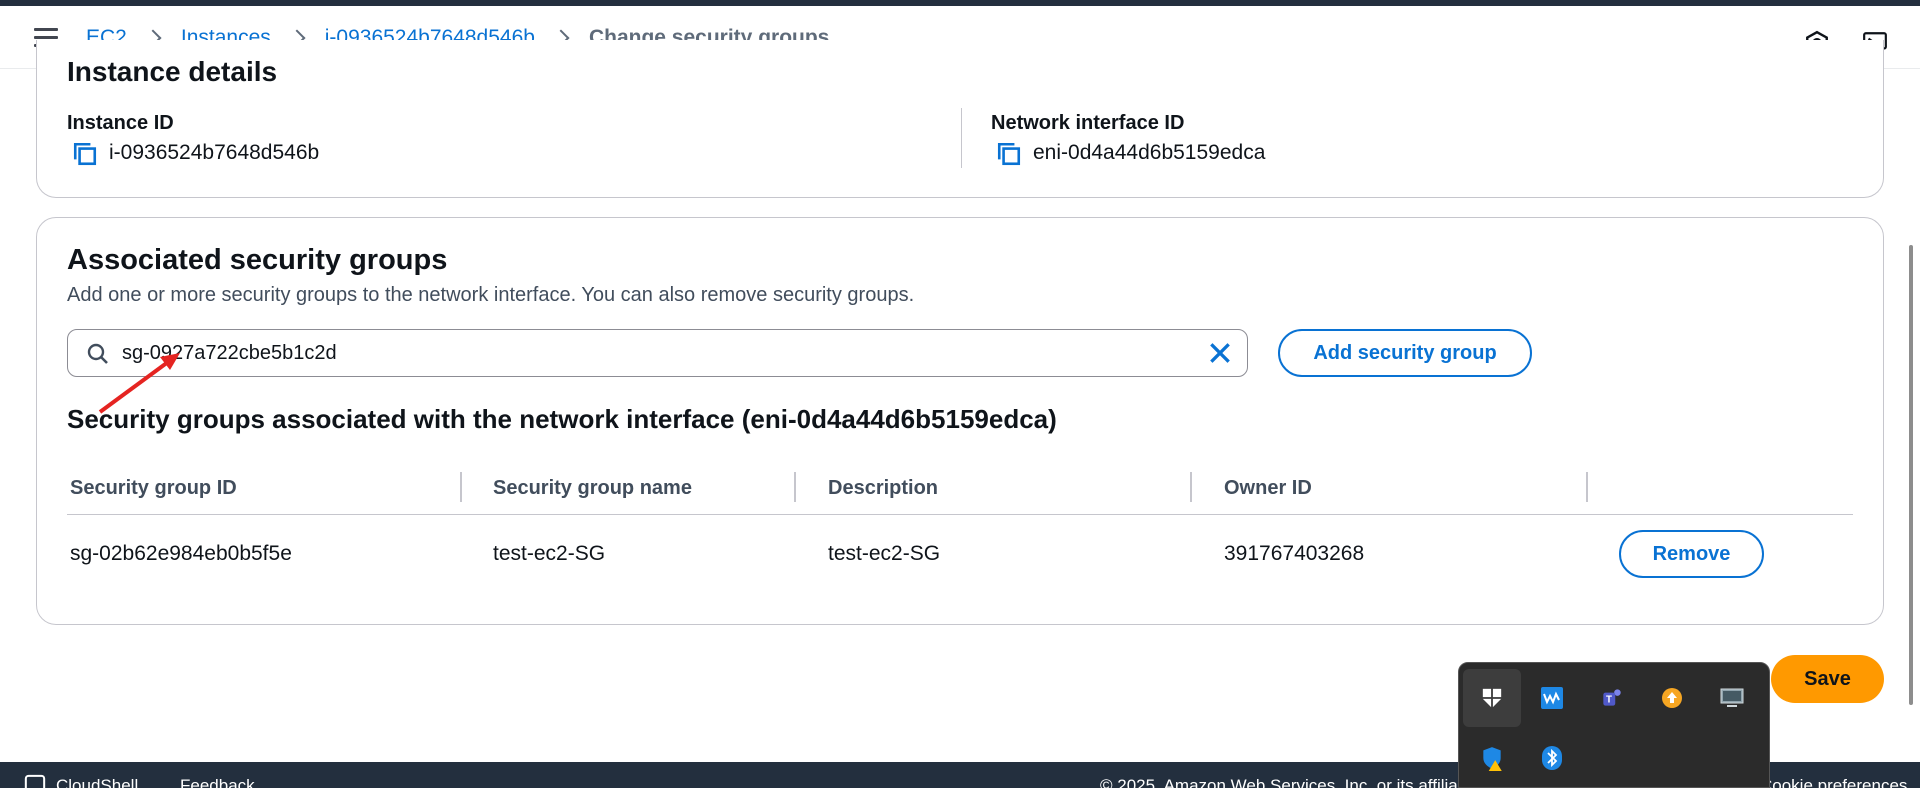  Describe the element at coordinates (97, 353) in the screenshot. I see `search-icon` at that location.